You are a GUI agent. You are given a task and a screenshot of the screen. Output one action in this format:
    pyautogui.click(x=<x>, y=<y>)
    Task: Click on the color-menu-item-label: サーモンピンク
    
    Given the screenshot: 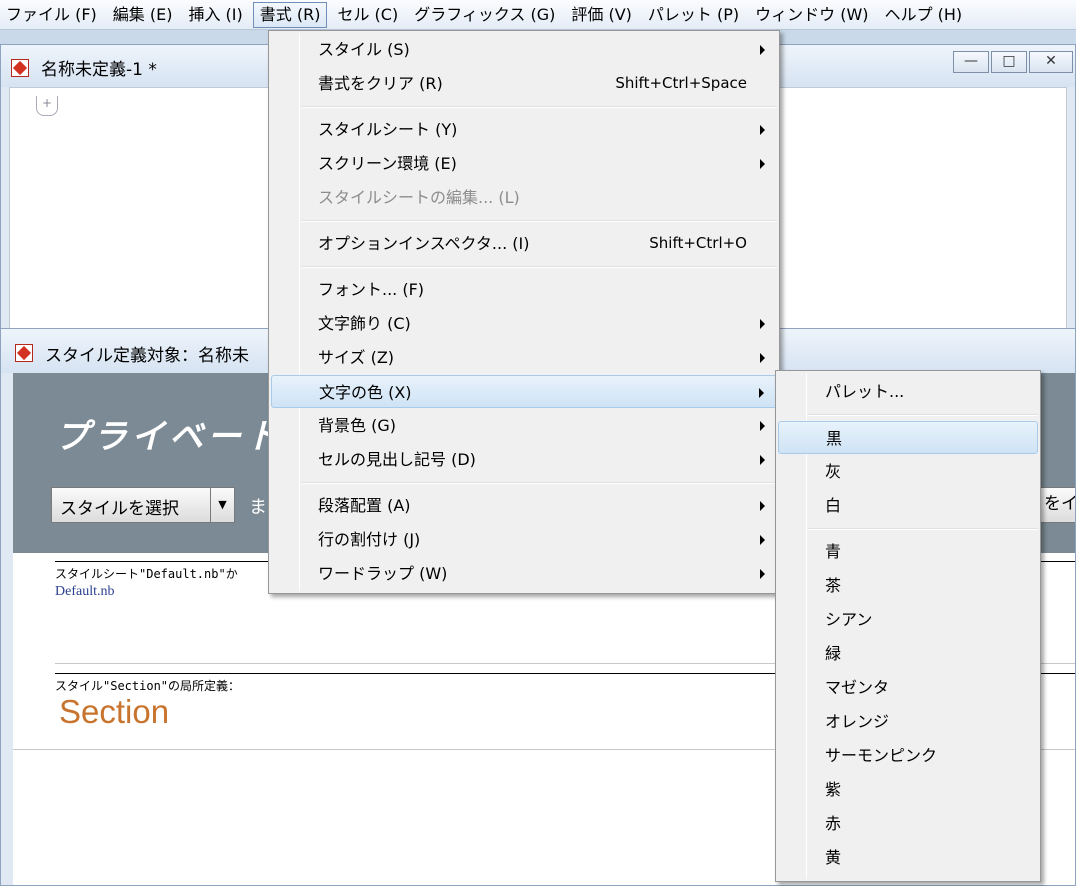 What is the action you would take?
    pyautogui.click(x=881, y=755)
    